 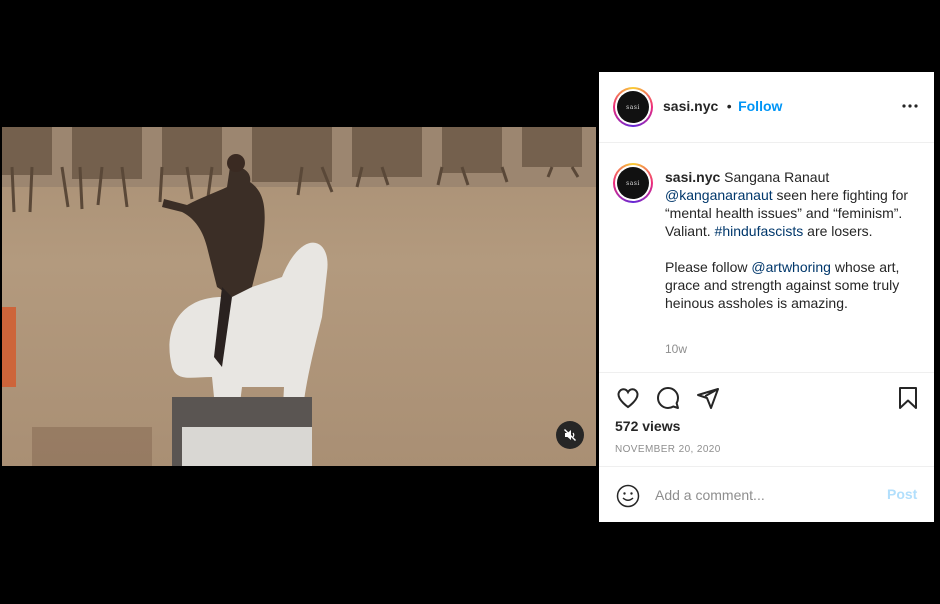 What do you see at coordinates (759, 231) in the screenshot?
I see `hashtag-link: #hindufascists` at bounding box center [759, 231].